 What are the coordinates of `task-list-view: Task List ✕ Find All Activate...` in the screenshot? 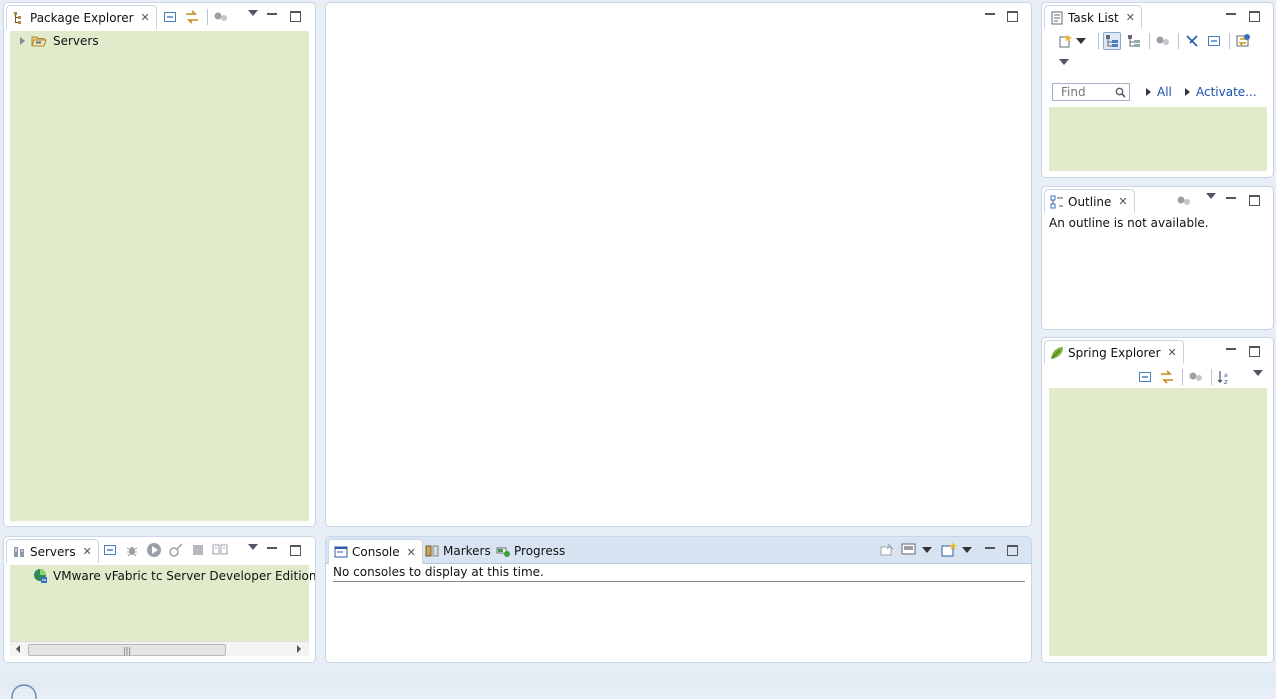 It's located at (1157, 90).